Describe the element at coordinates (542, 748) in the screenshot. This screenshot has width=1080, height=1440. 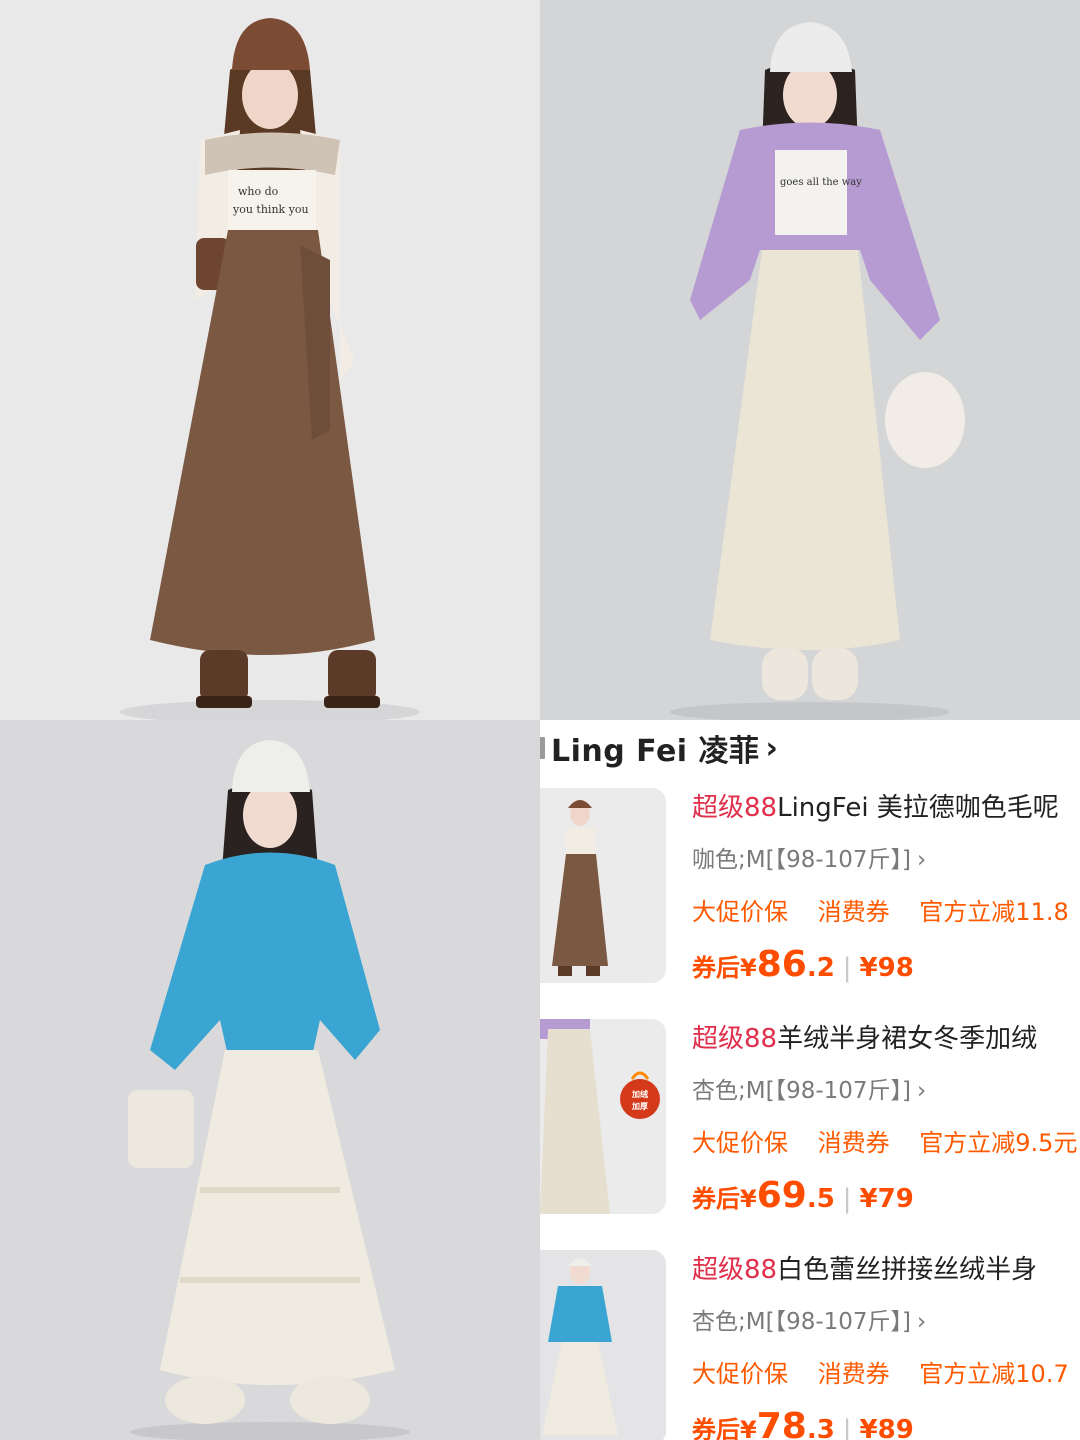
I see `shop-header-marker` at that location.